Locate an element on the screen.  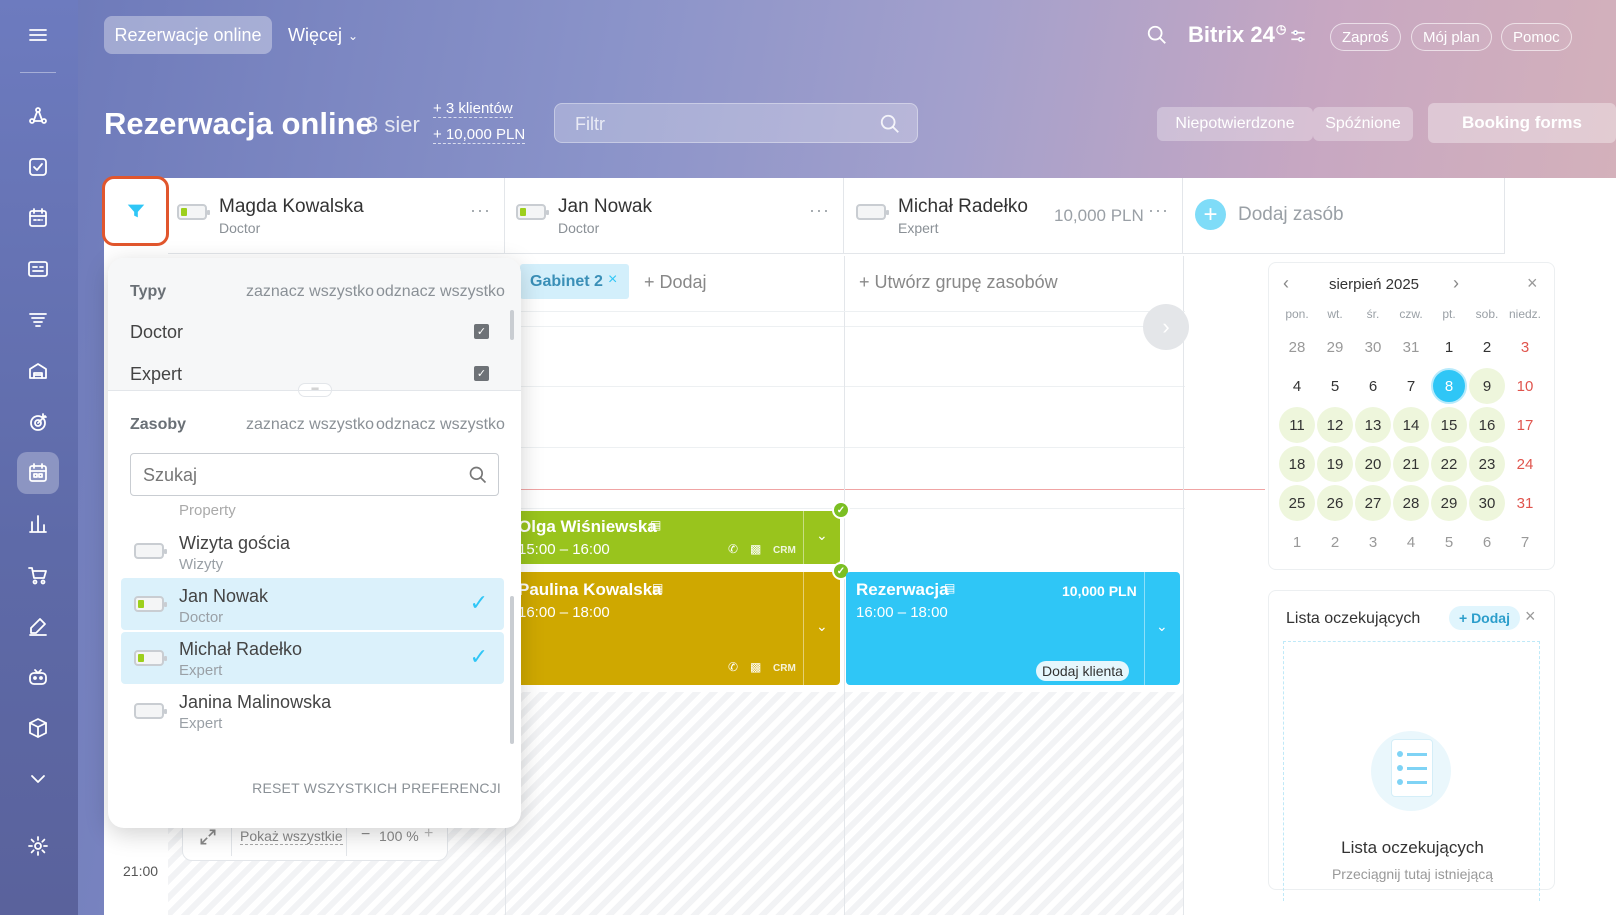
unconfirmed-filter: Niepotwierdzone is located at coordinates (1235, 124).